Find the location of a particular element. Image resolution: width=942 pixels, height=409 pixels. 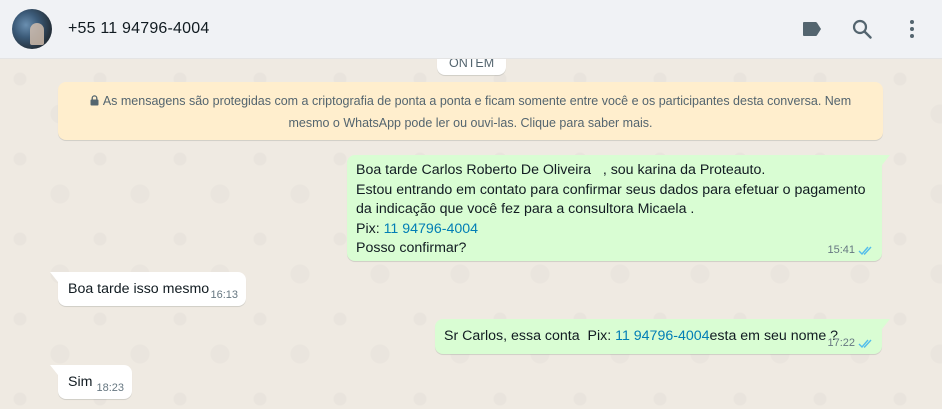

message-line: Pix: 11 94796-4004 is located at coordinates (614, 230).